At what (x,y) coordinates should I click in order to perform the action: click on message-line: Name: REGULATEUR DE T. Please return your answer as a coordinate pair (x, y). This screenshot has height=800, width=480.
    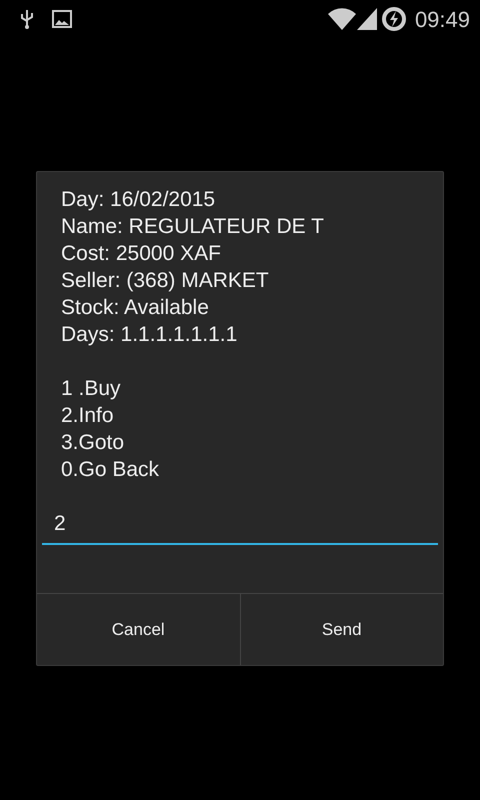
    Looking at the image, I should click on (192, 227).